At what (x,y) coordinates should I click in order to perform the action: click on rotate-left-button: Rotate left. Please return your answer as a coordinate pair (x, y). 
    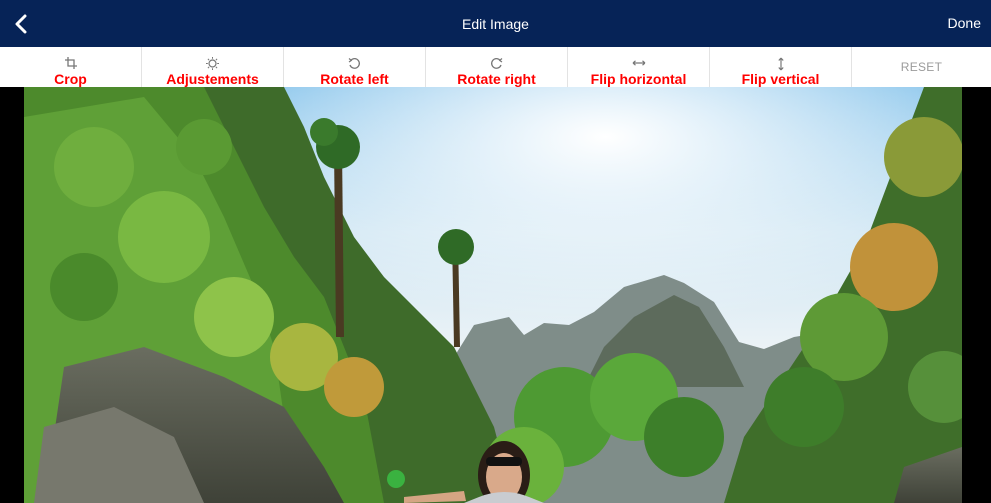
    Looking at the image, I should click on (355, 67).